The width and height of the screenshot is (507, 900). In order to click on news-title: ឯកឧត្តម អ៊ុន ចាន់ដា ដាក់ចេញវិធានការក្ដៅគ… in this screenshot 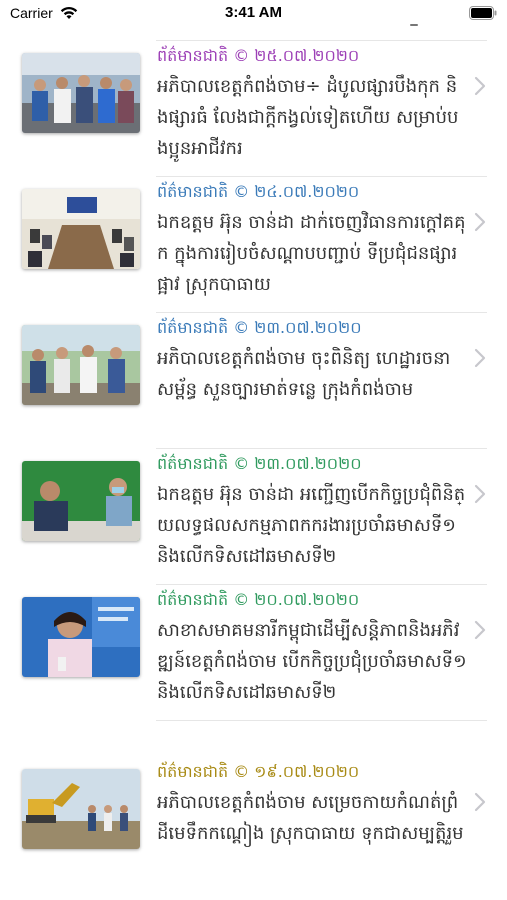, I will do `click(311, 253)`.